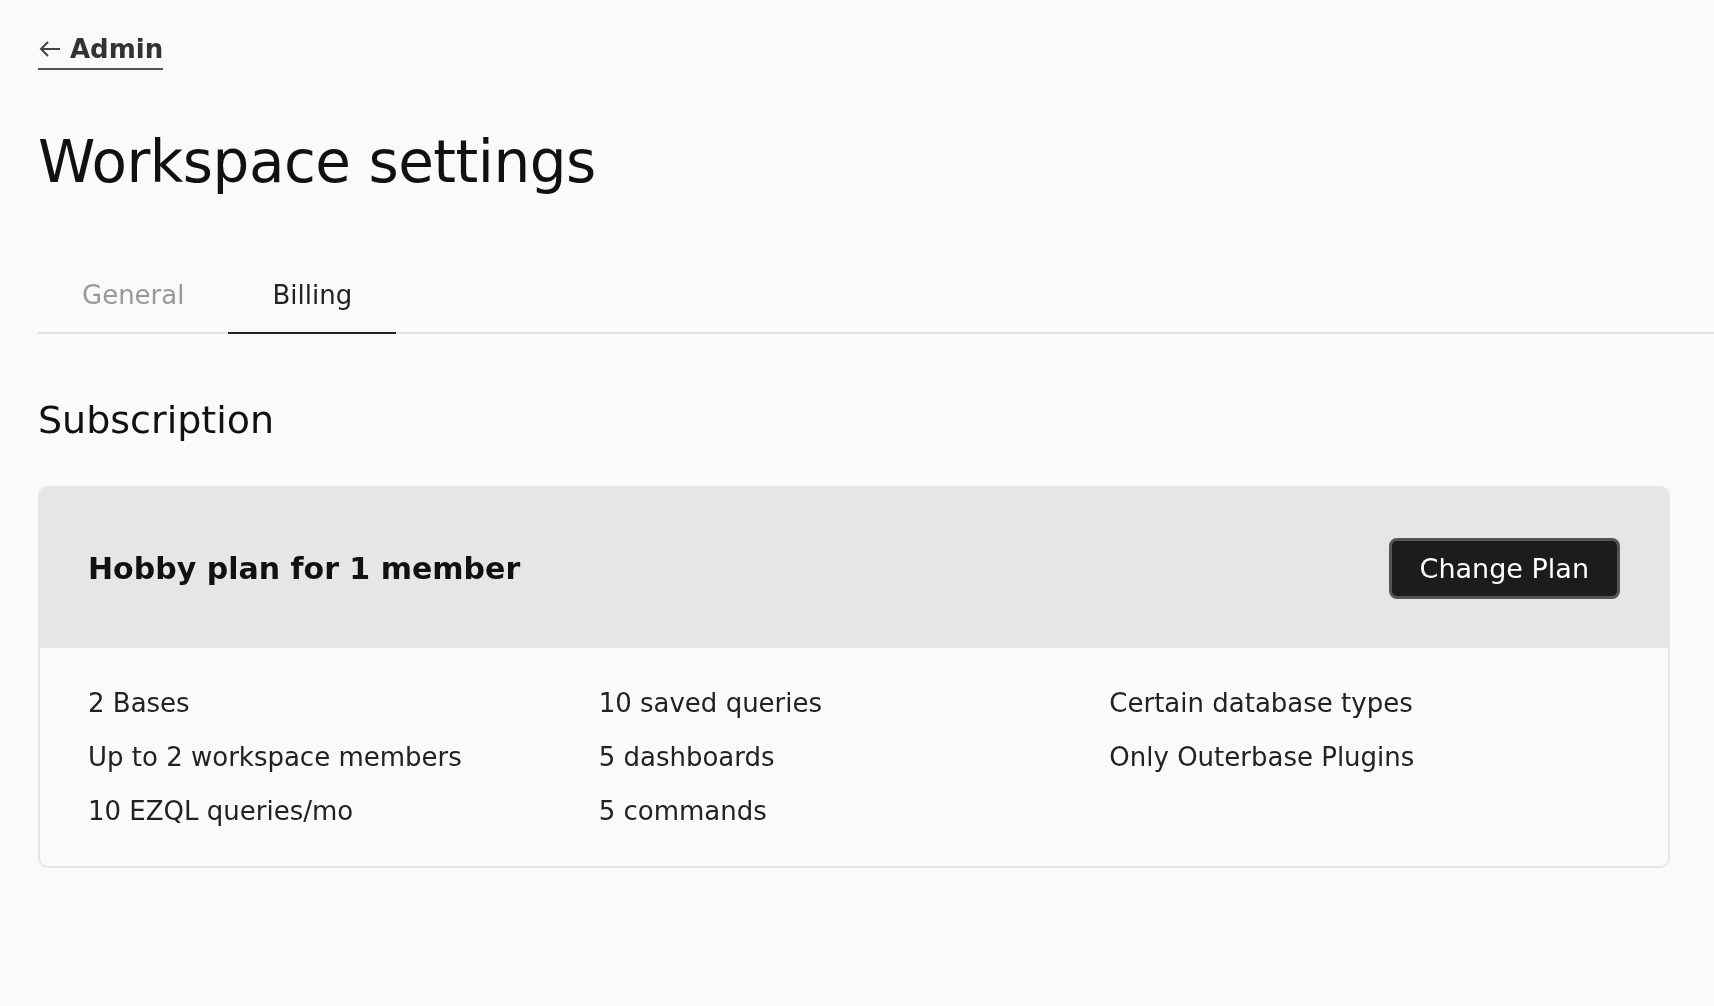 This screenshot has height=1006, width=1714. What do you see at coordinates (1261, 703) in the screenshot?
I see `plan-feature: Certain database types` at bounding box center [1261, 703].